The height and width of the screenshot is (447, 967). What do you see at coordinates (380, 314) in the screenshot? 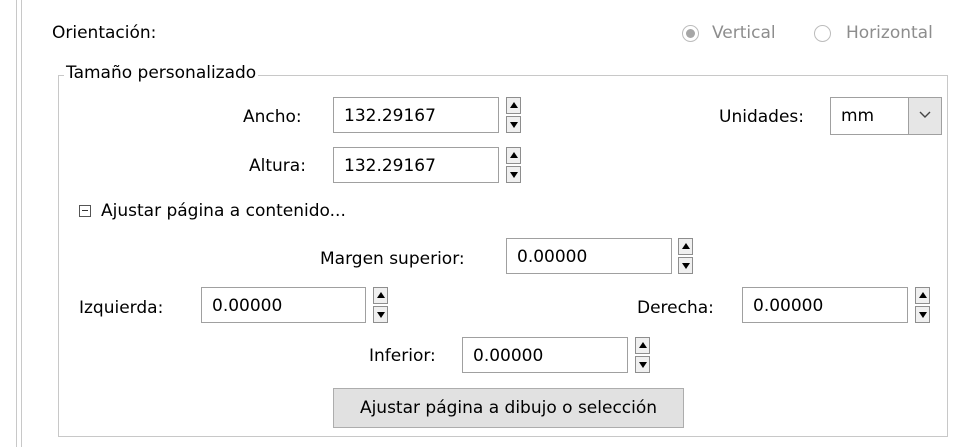
I see `left-margin-spin-down-icon` at bounding box center [380, 314].